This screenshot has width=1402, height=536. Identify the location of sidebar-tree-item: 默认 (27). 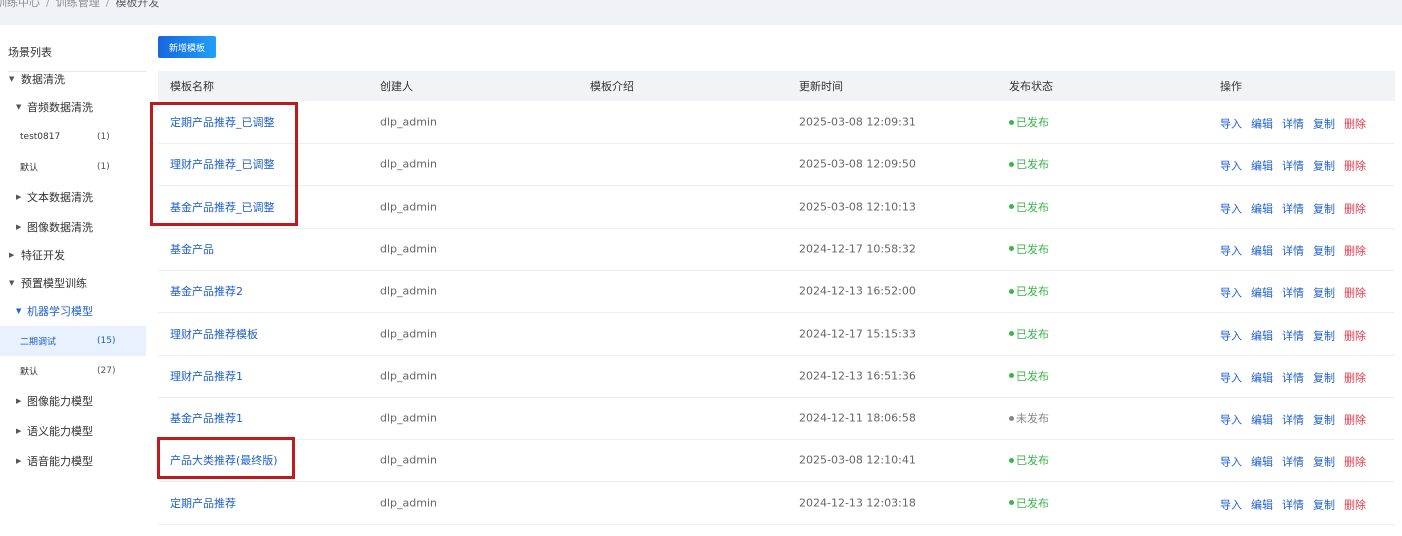
(73, 371).